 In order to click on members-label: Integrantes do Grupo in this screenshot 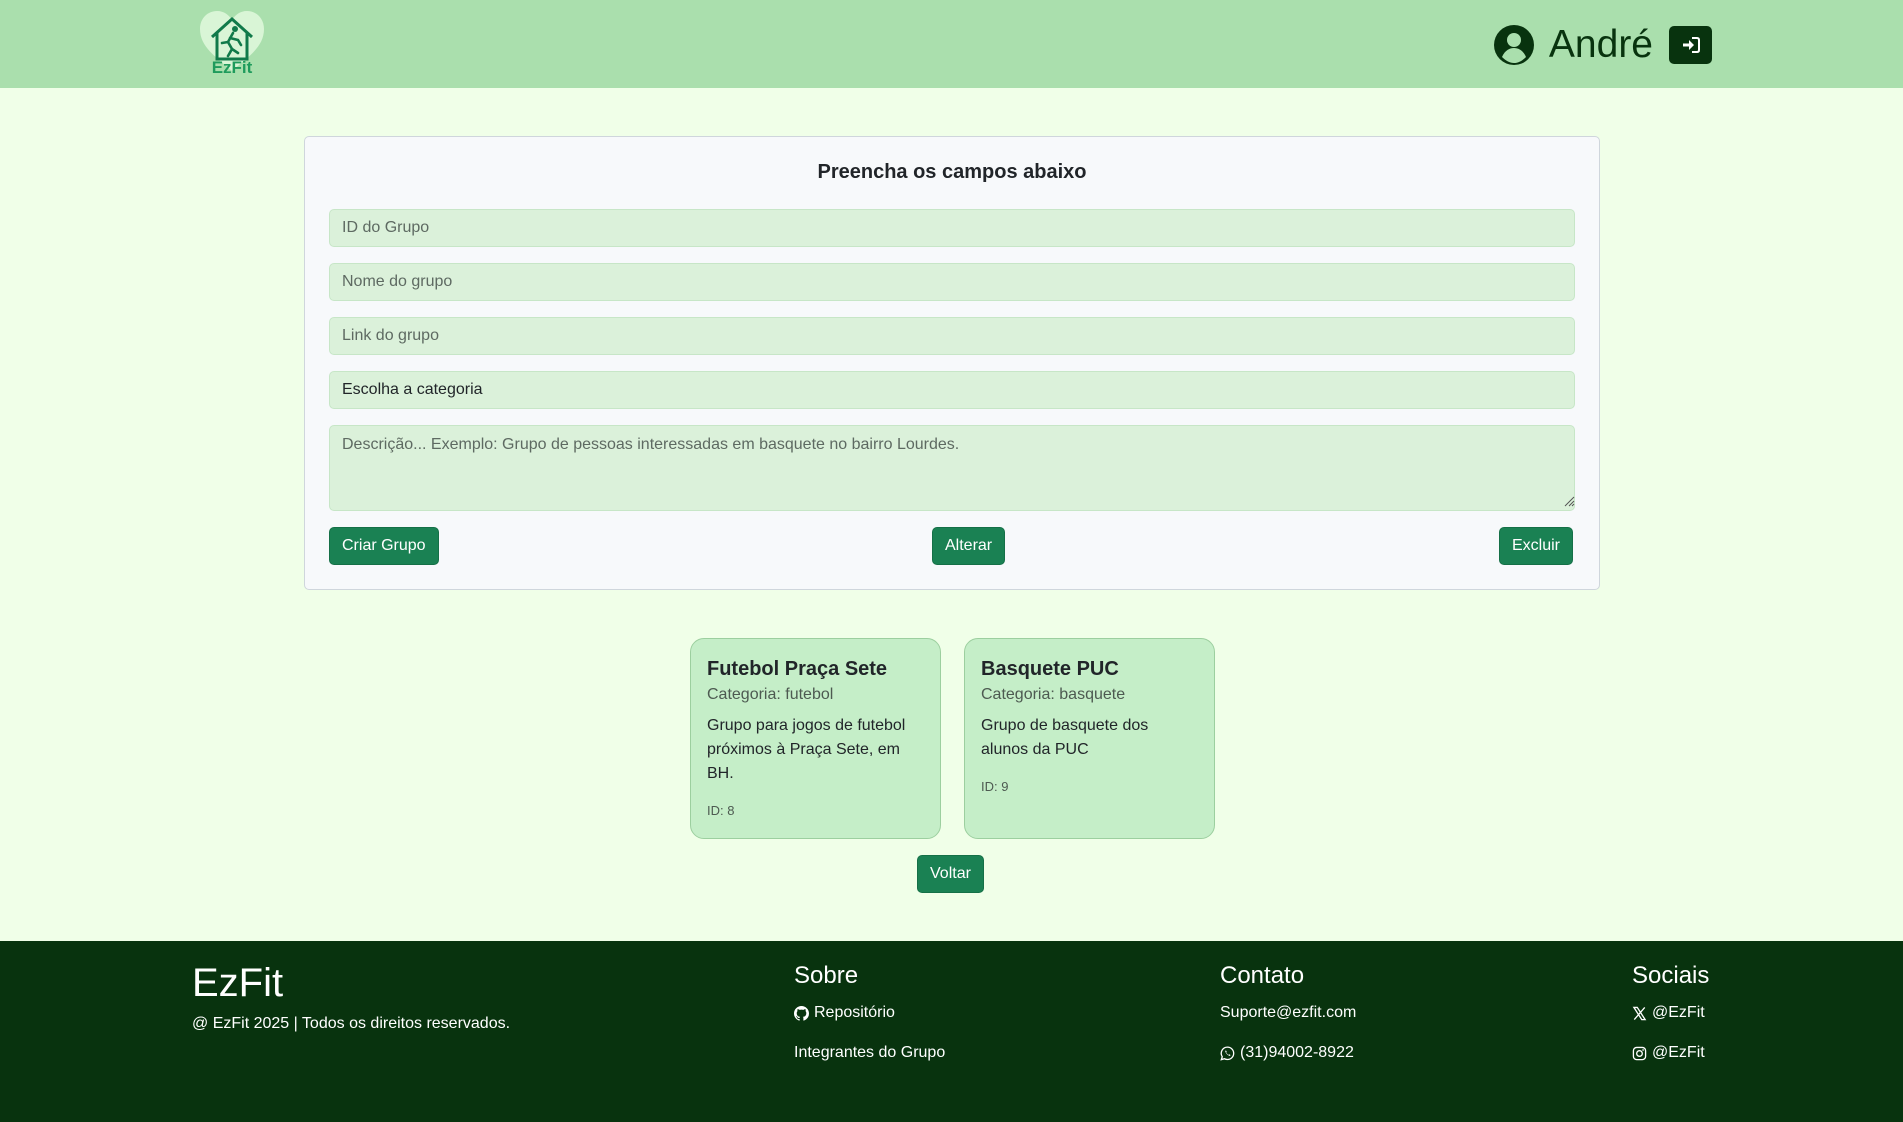, I will do `click(870, 1052)`.